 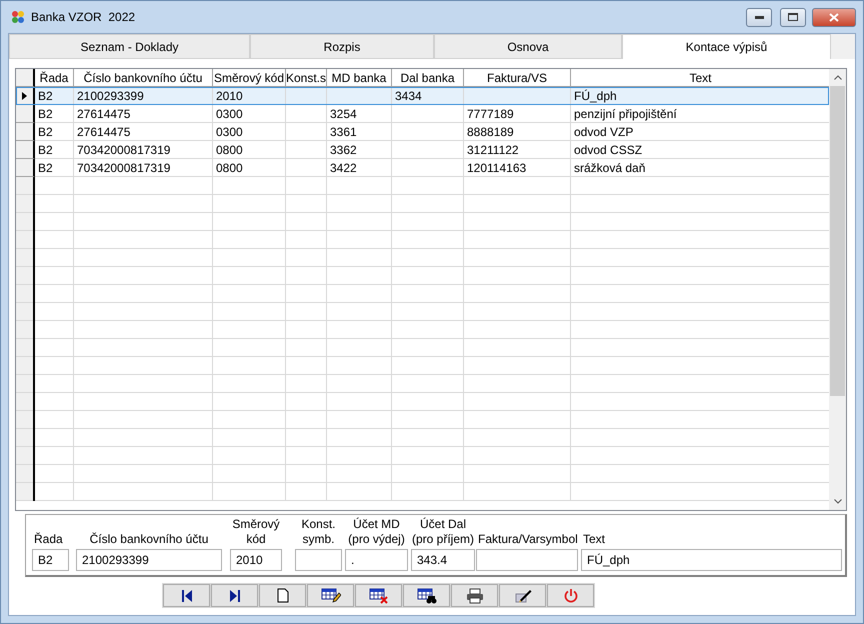 I want to click on pencil-tool-button, so click(x=522, y=595).